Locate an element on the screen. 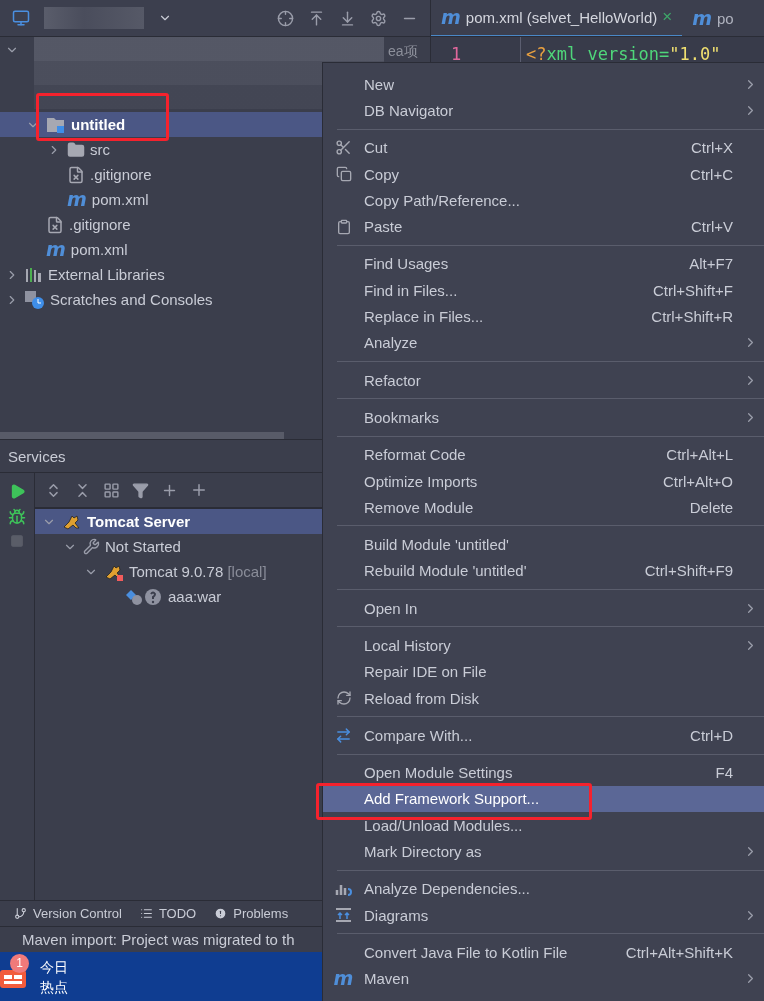 The height and width of the screenshot is (1001, 764). tree-item: Tomcat 9.0.78 [local] is located at coordinates (198, 571).